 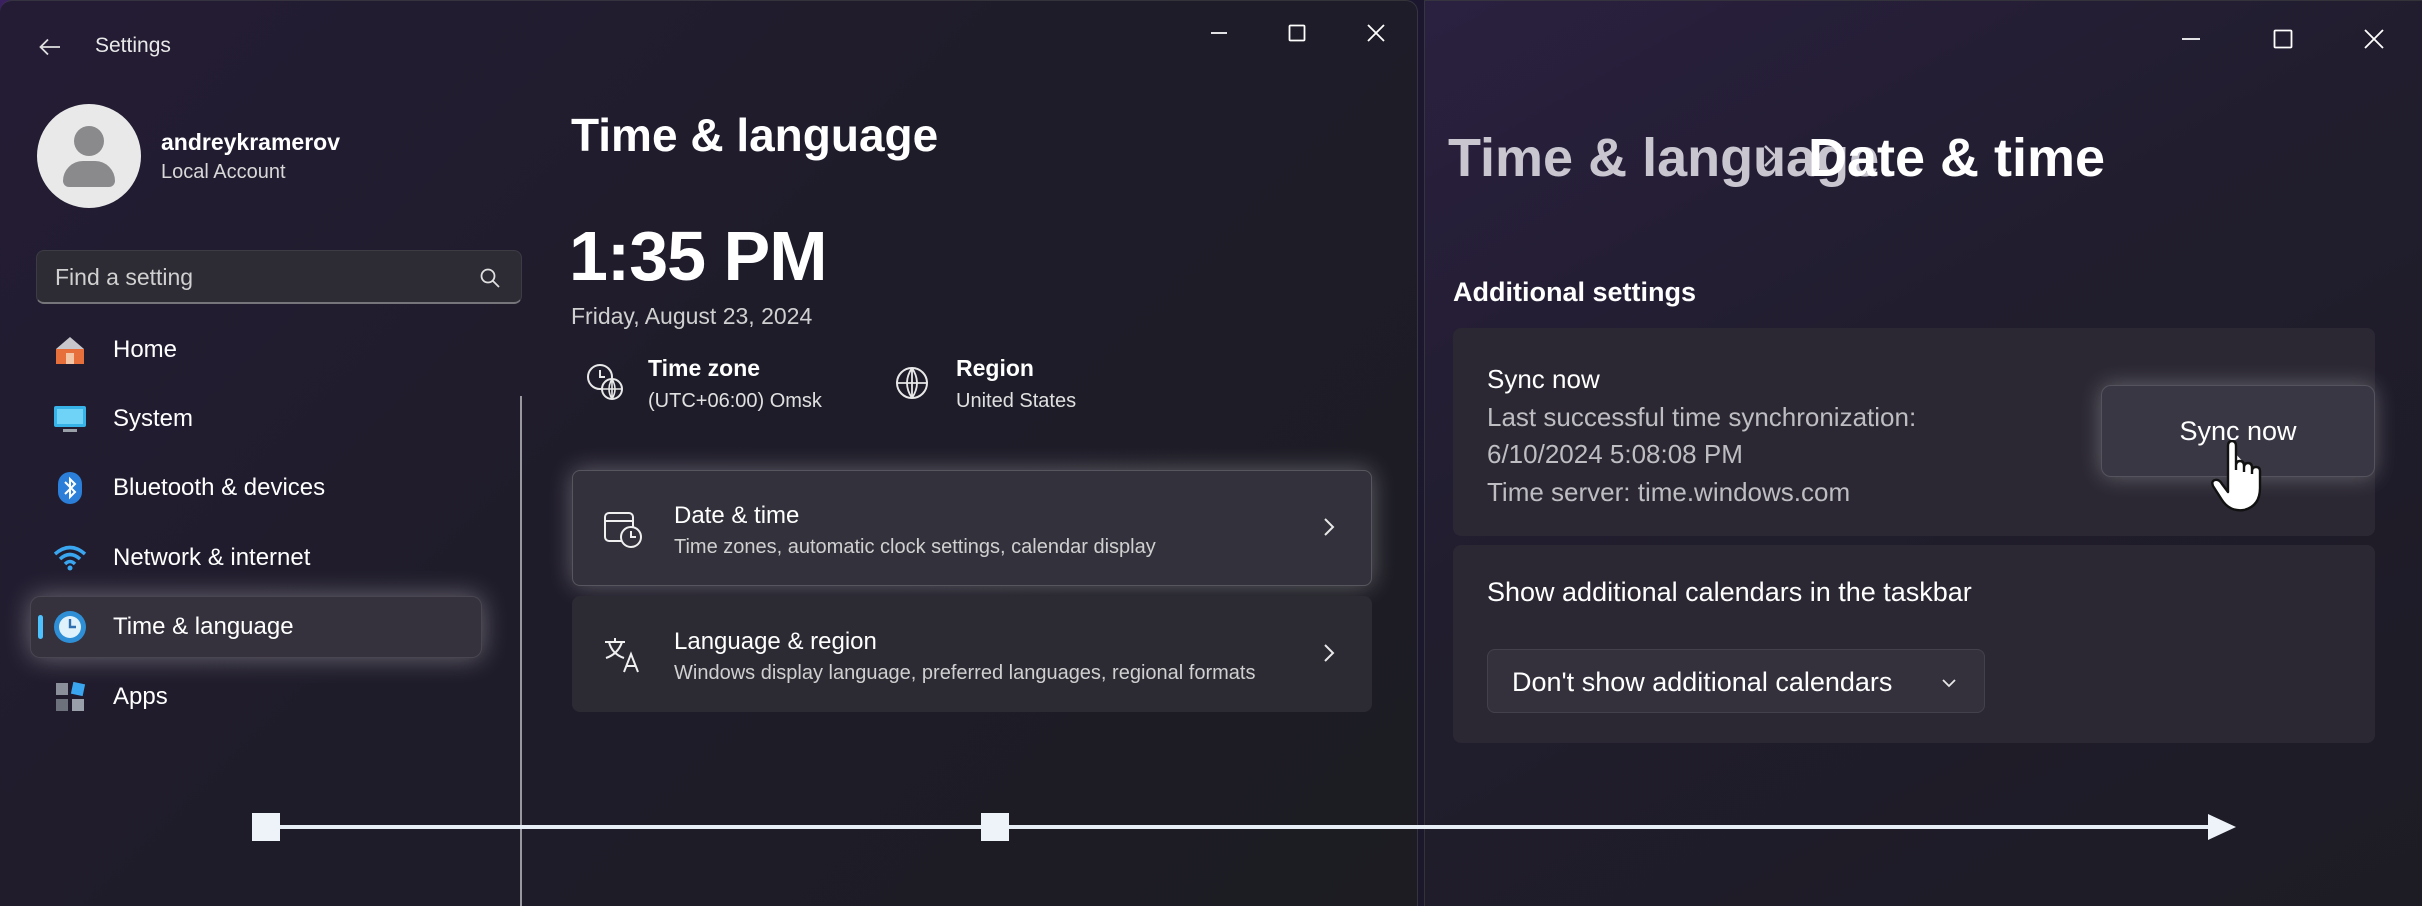 What do you see at coordinates (1702, 682) in the screenshot?
I see `dropdown-value: Don't show additional calendars` at bounding box center [1702, 682].